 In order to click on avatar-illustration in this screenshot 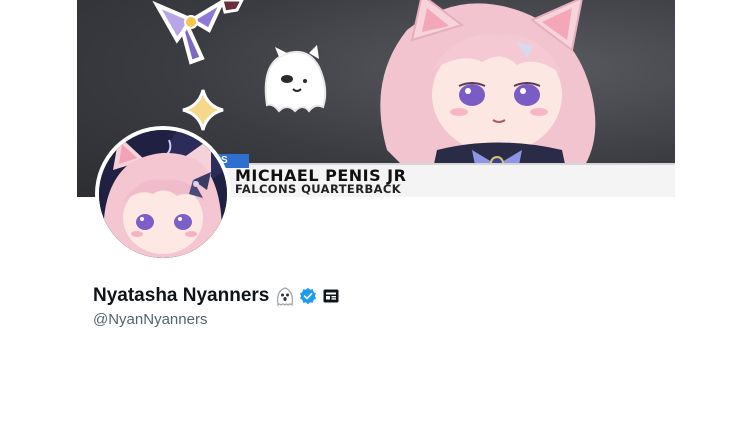, I will do `click(163, 194)`.